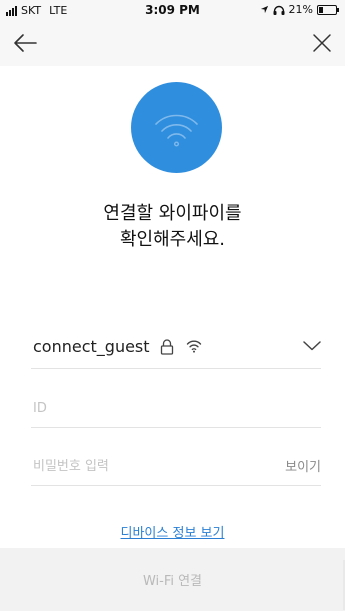  I want to click on wifi-signal-icon, so click(194, 346).